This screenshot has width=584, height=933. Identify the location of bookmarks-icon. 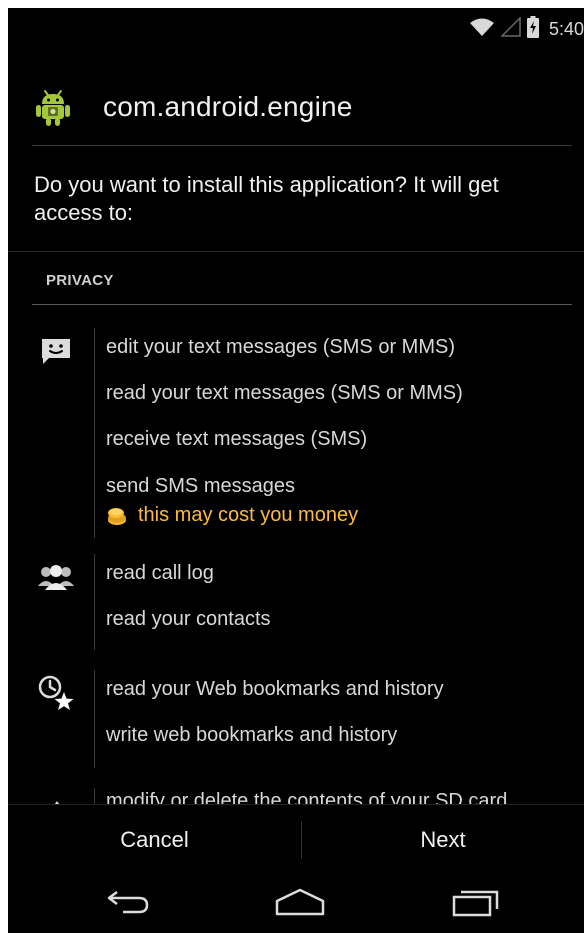
(56, 694).